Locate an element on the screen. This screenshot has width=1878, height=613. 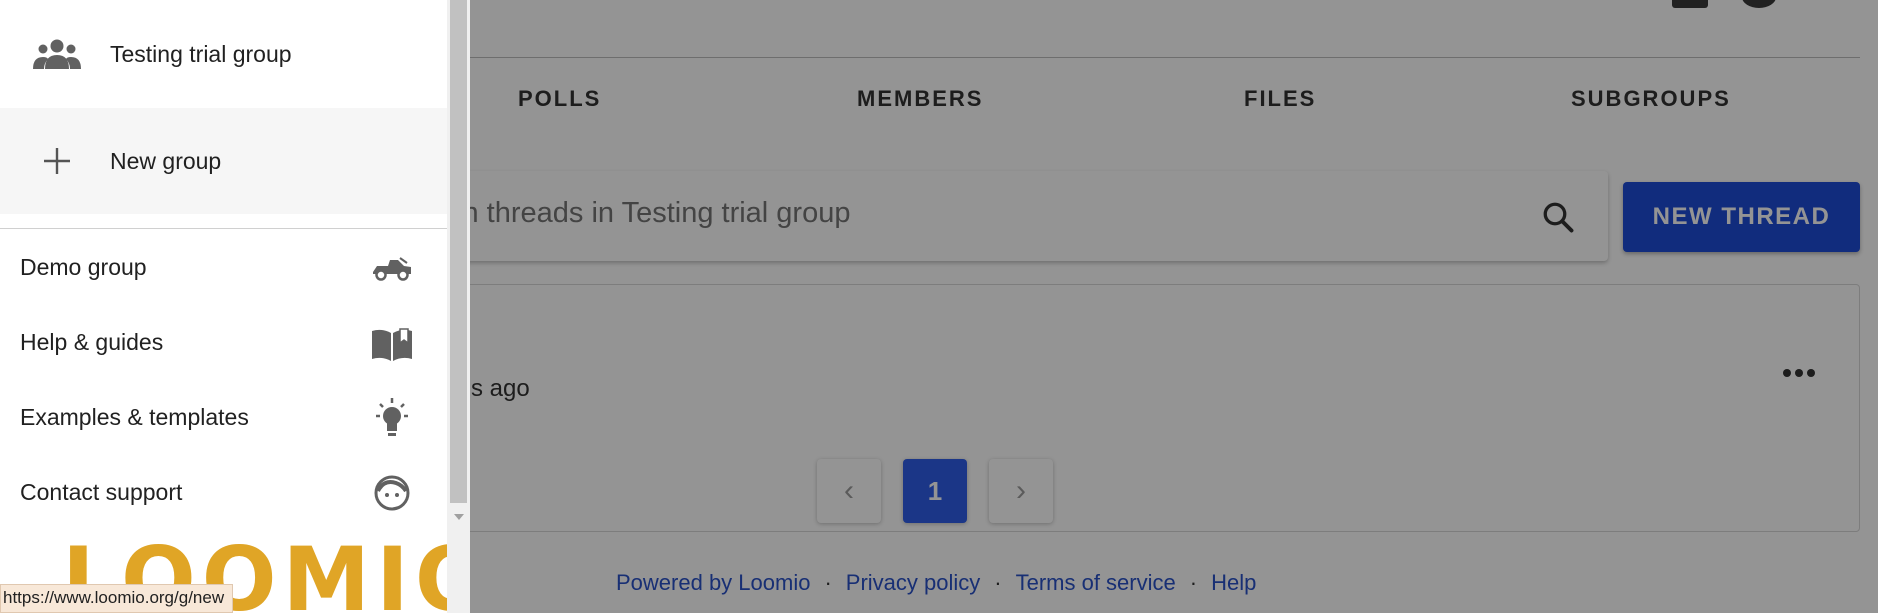
demo-group-label: Demo group is located at coordinates (83, 267).